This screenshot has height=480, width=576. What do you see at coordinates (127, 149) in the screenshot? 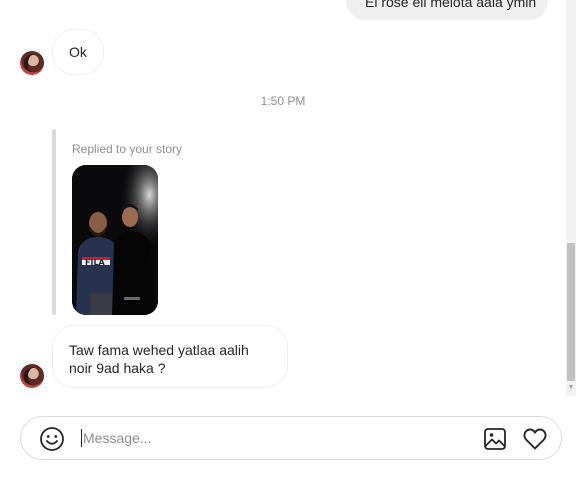
I see `story-reply-label: Replied to your story` at bounding box center [127, 149].